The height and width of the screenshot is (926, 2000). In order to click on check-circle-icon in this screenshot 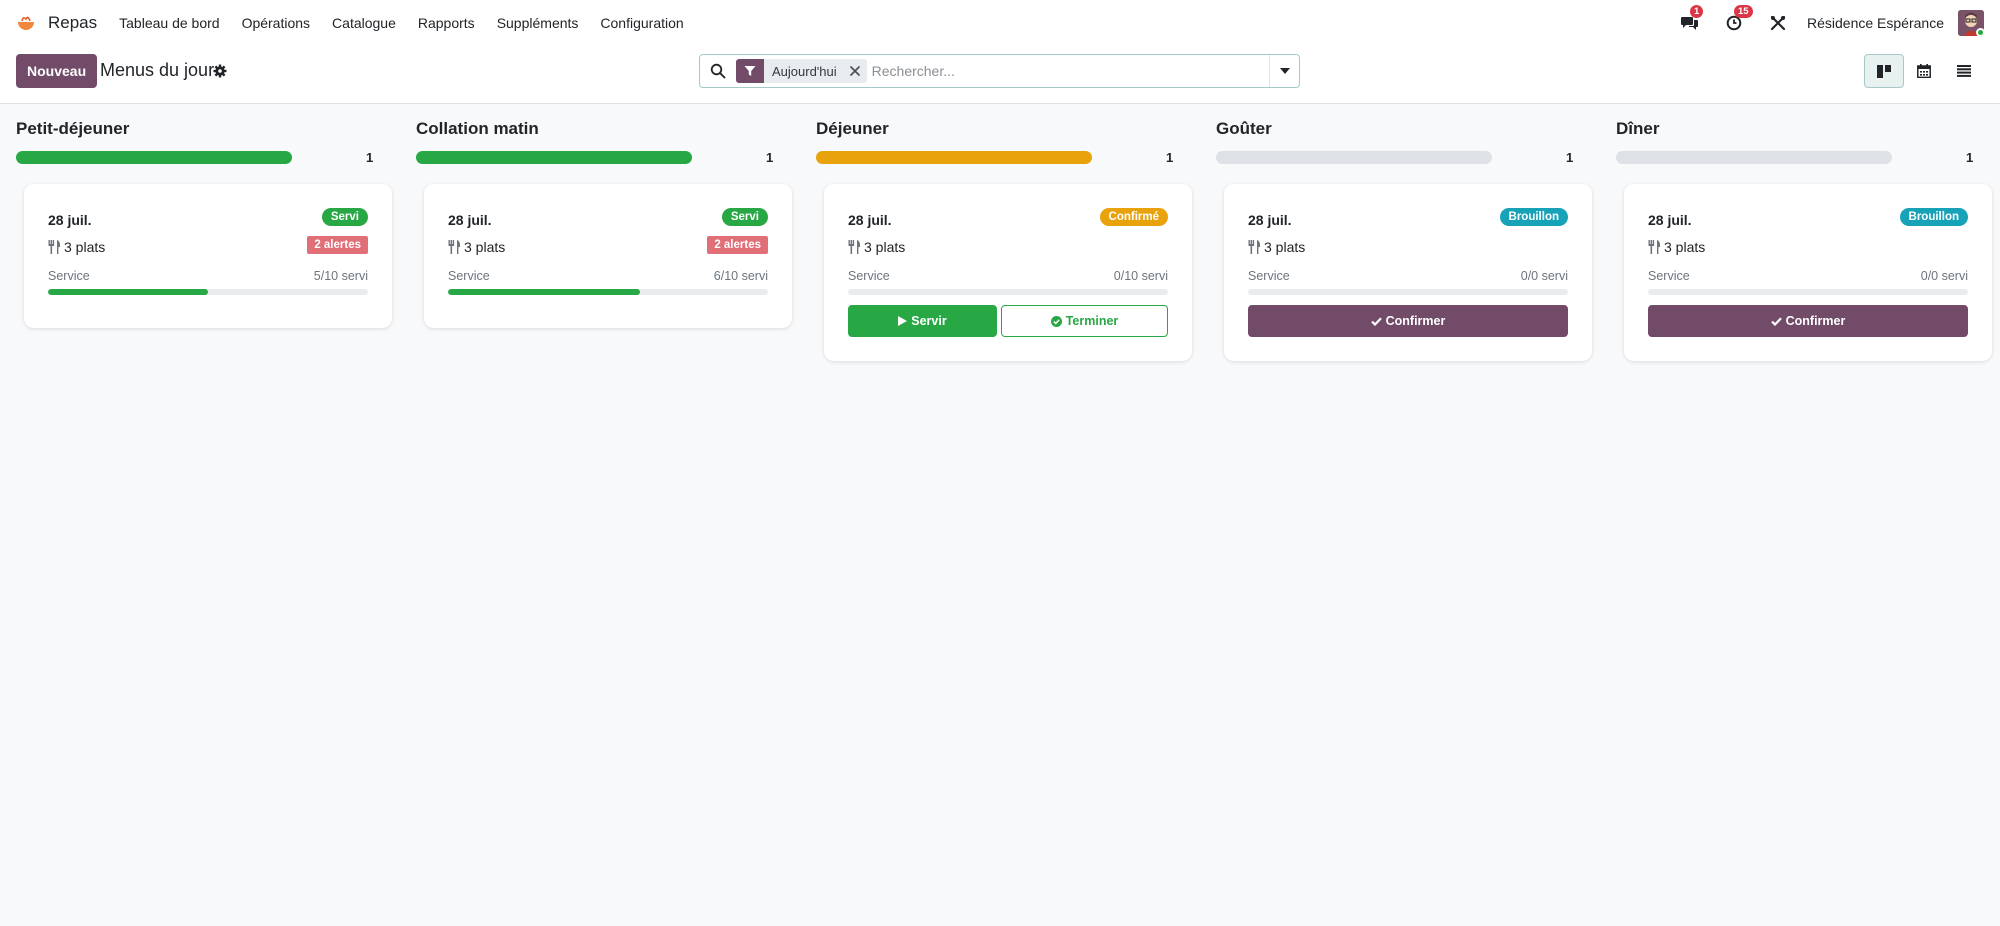, I will do `click(1056, 321)`.